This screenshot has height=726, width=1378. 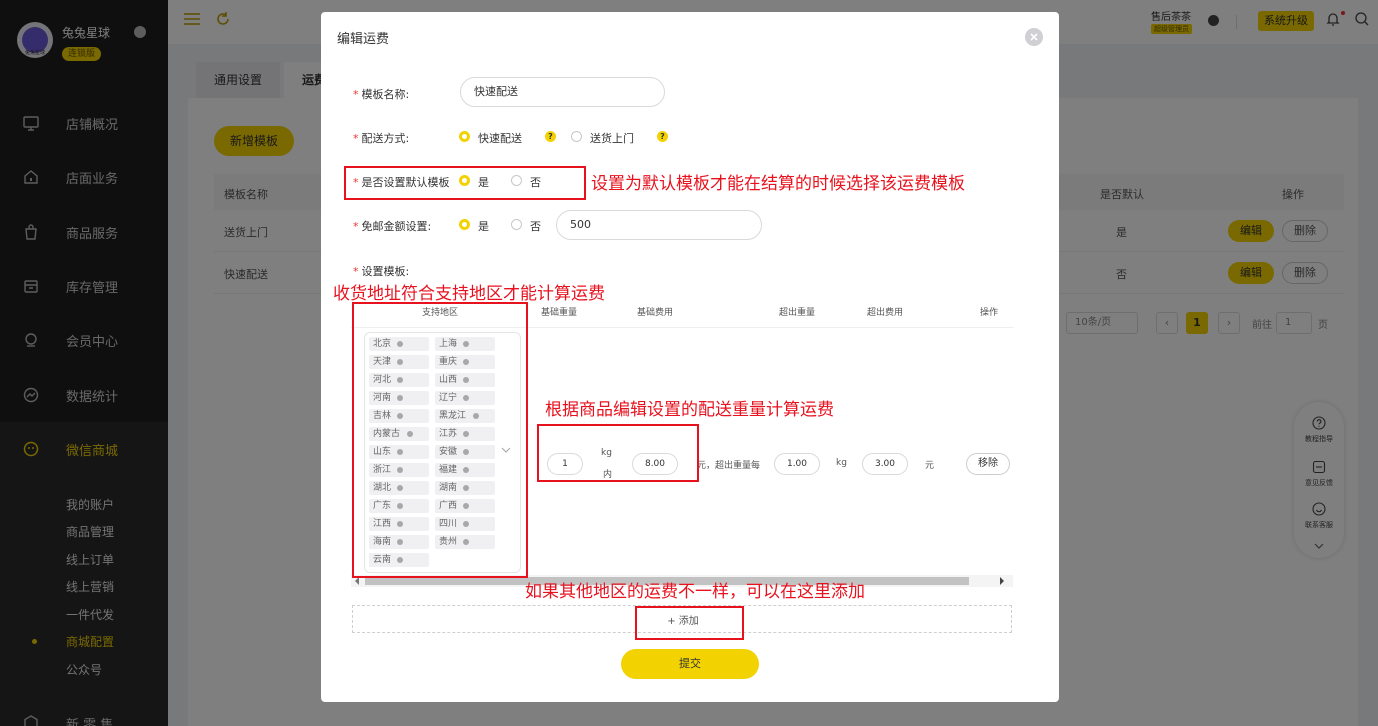 I want to click on annotation-box-weight, so click(x=618, y=453).